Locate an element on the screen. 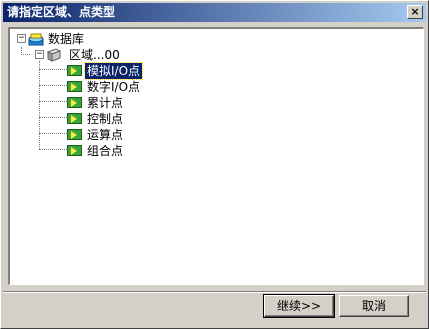 The height and width of the screenshot is (329, 429). database-icon is located at coordinates (36, 39).